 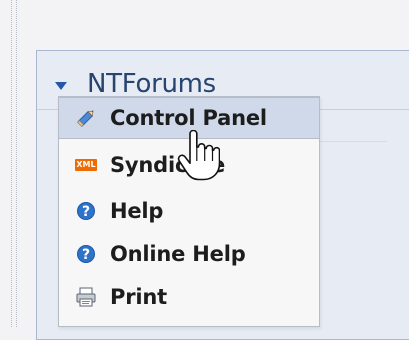 I want to click on menu-item-help: ? Help, so click(x=189, y=211).